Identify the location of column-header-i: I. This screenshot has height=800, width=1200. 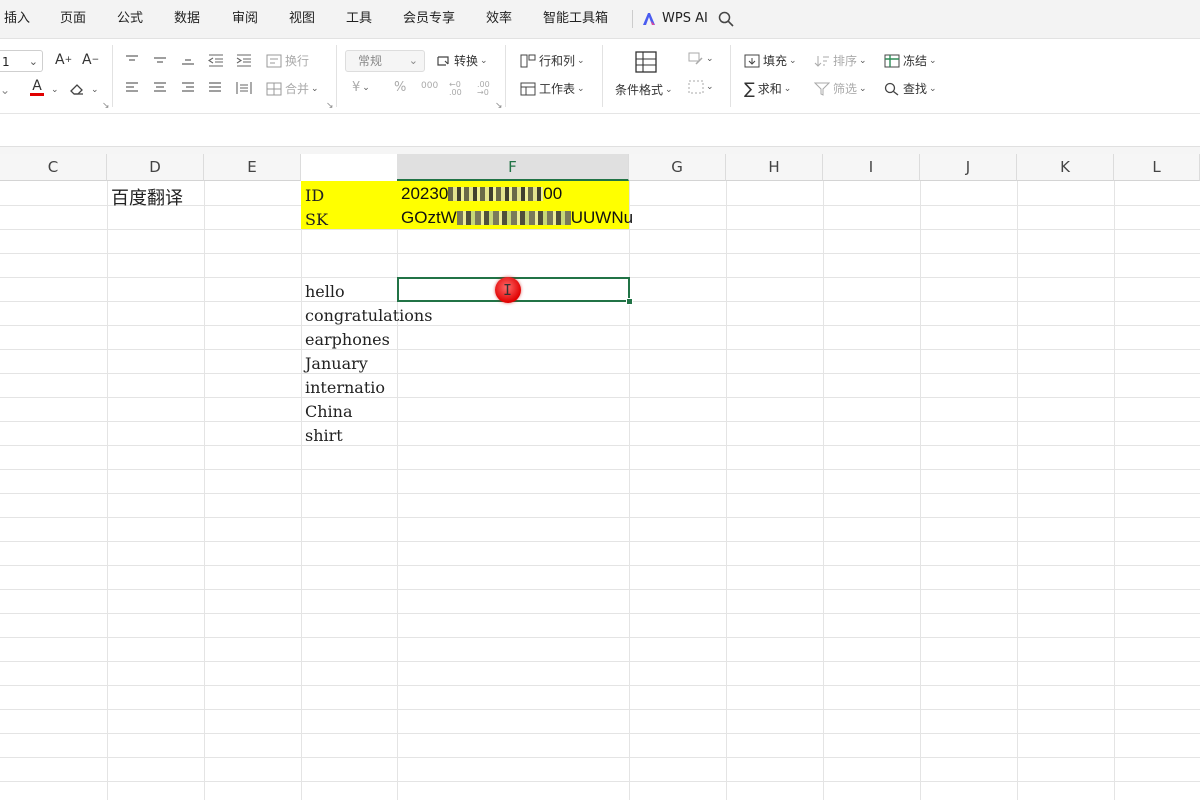
(871, 167).